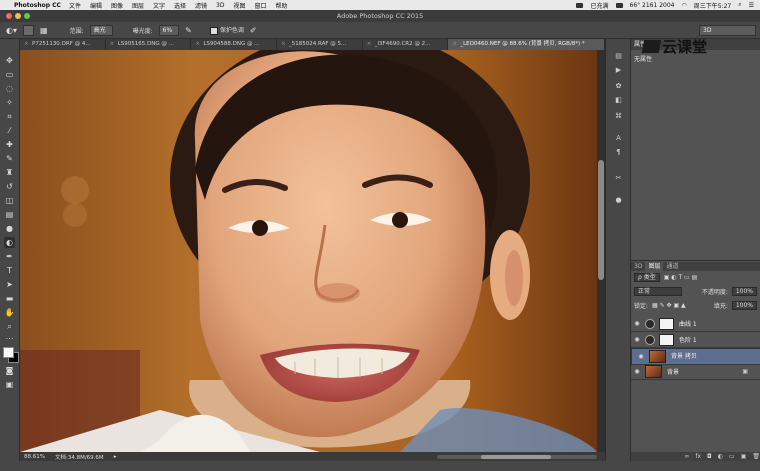 The height and width of the screenshot is (471, 760). Describe the element at coordinates (169, 30) in the screenshot. I see `exposure-input: 6%` at that location.